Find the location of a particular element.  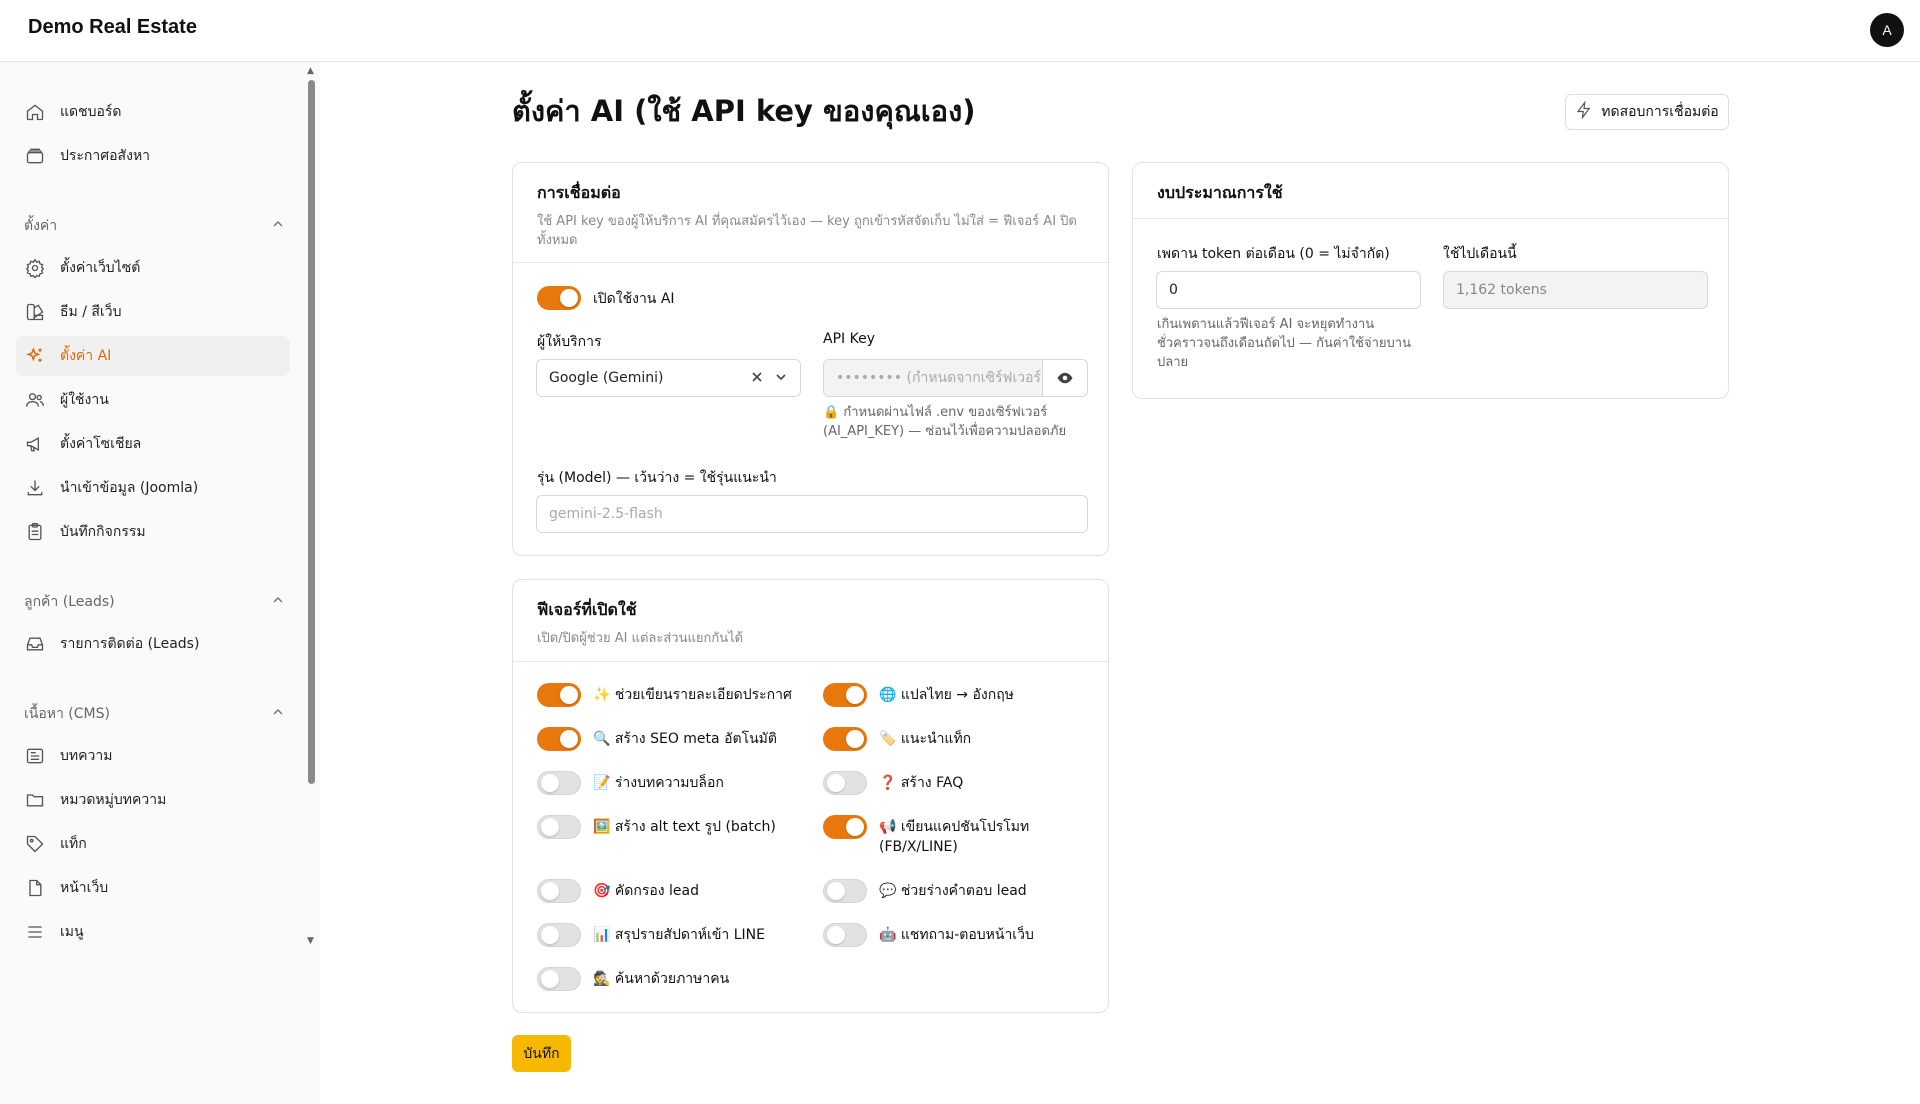

sidebar-item-social: ตั้งค่าโซเชียล is located at coordinates (153, 444).